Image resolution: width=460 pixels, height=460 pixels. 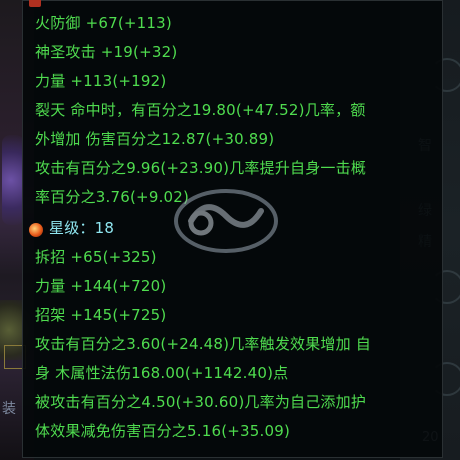 What do you see at coordinates (112, 197) in the screenshot?
I see `special-effect-line: 率百分之3.76(+9.02)` at bounding box center [112, 197].